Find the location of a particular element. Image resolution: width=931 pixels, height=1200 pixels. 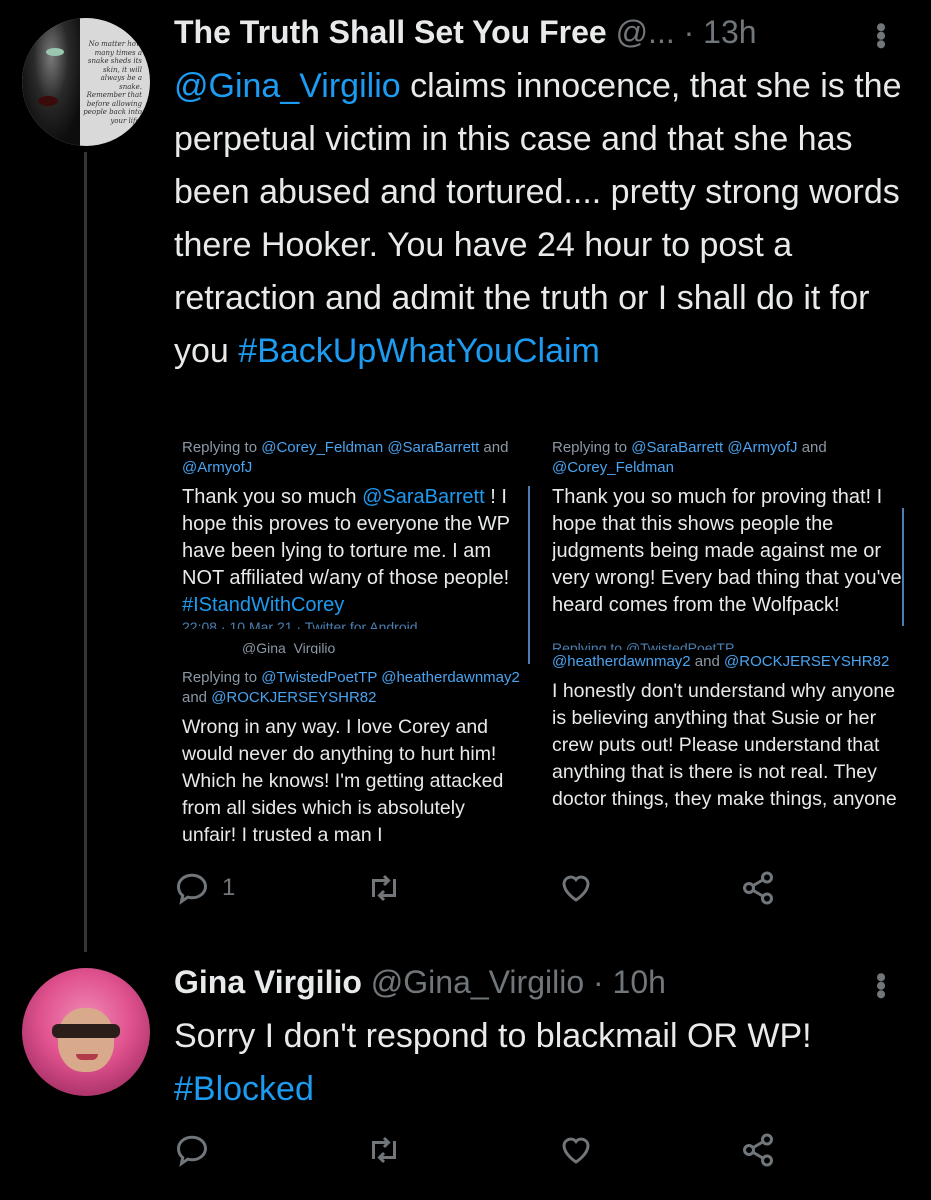

timestamp: 13h is located at coordinates (729, 32).